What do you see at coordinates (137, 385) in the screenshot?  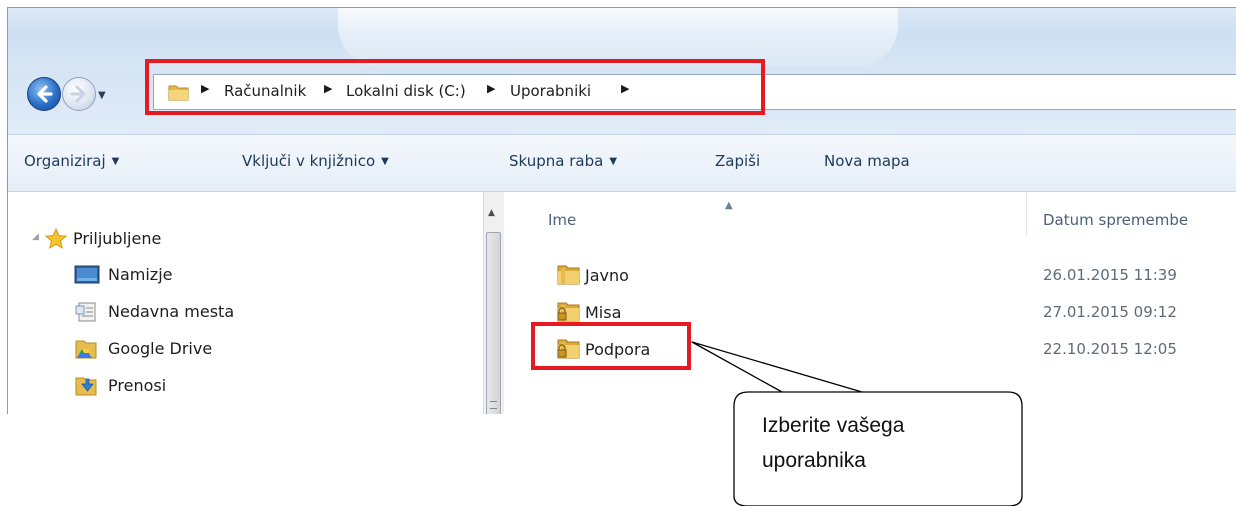 I see `sidebar-item-label: Prenosi` at bounding box center [137, 385].